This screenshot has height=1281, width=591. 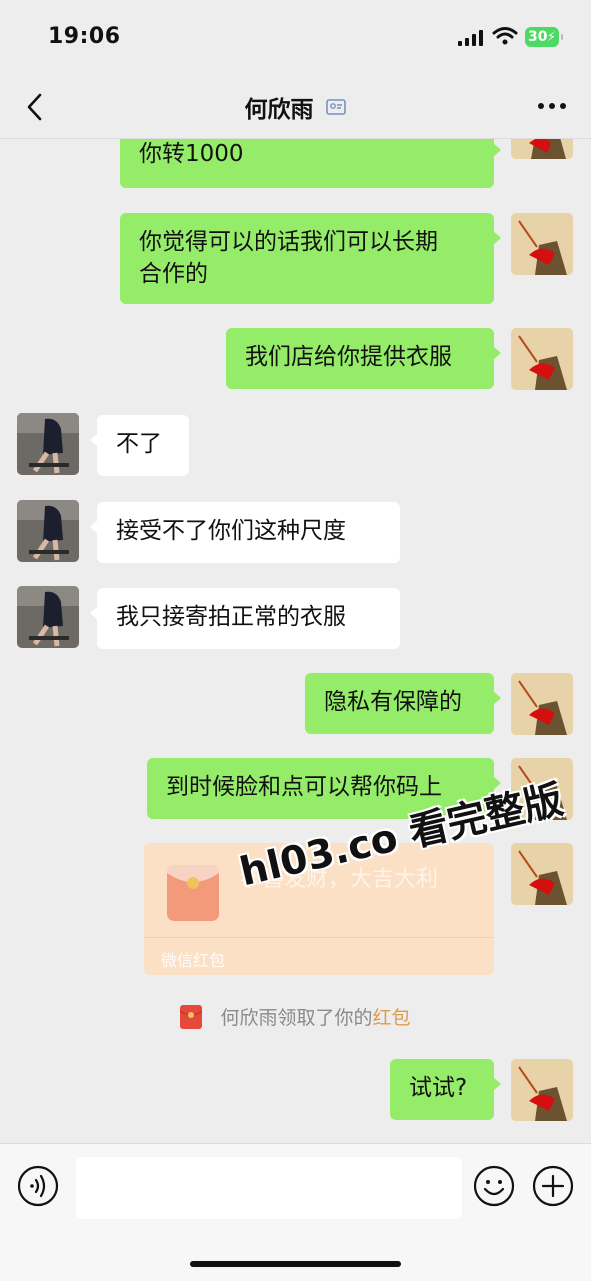 I want to click on voice-icon, so click(x=38, y=1186).